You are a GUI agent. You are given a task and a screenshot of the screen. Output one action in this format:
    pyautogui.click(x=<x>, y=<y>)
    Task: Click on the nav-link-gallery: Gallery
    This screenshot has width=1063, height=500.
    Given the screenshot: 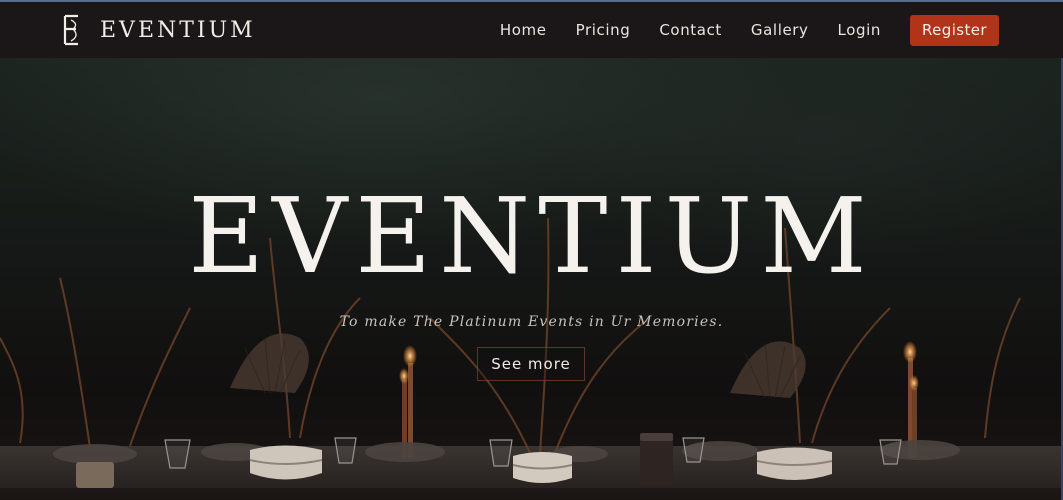 What is the action you would take?
    pyautogui.click(x=780, y=30)
    